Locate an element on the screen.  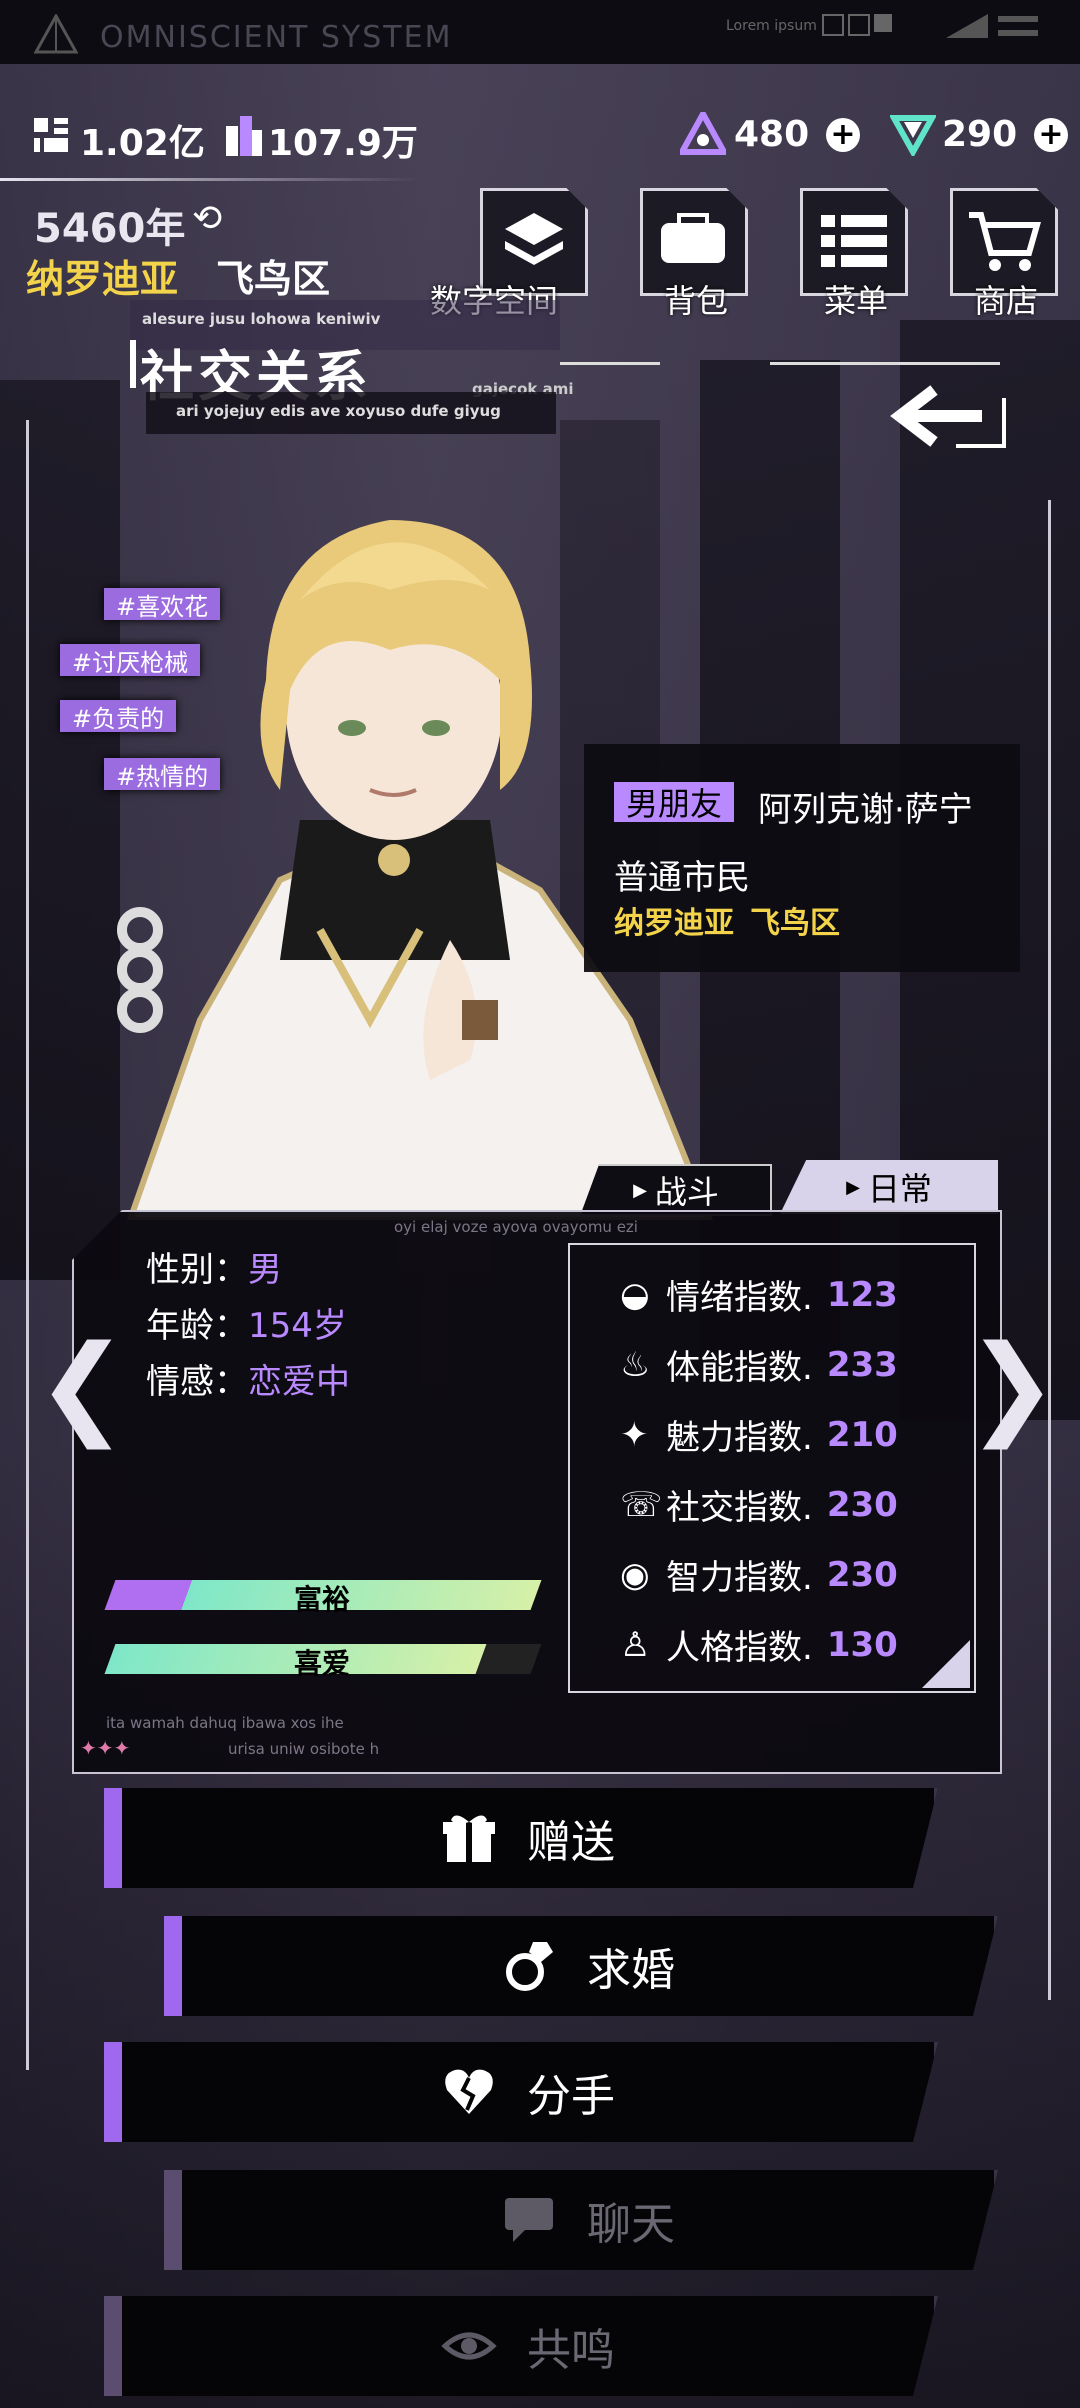
propose-button: 求婚 is located at coordinates (581, 1966).